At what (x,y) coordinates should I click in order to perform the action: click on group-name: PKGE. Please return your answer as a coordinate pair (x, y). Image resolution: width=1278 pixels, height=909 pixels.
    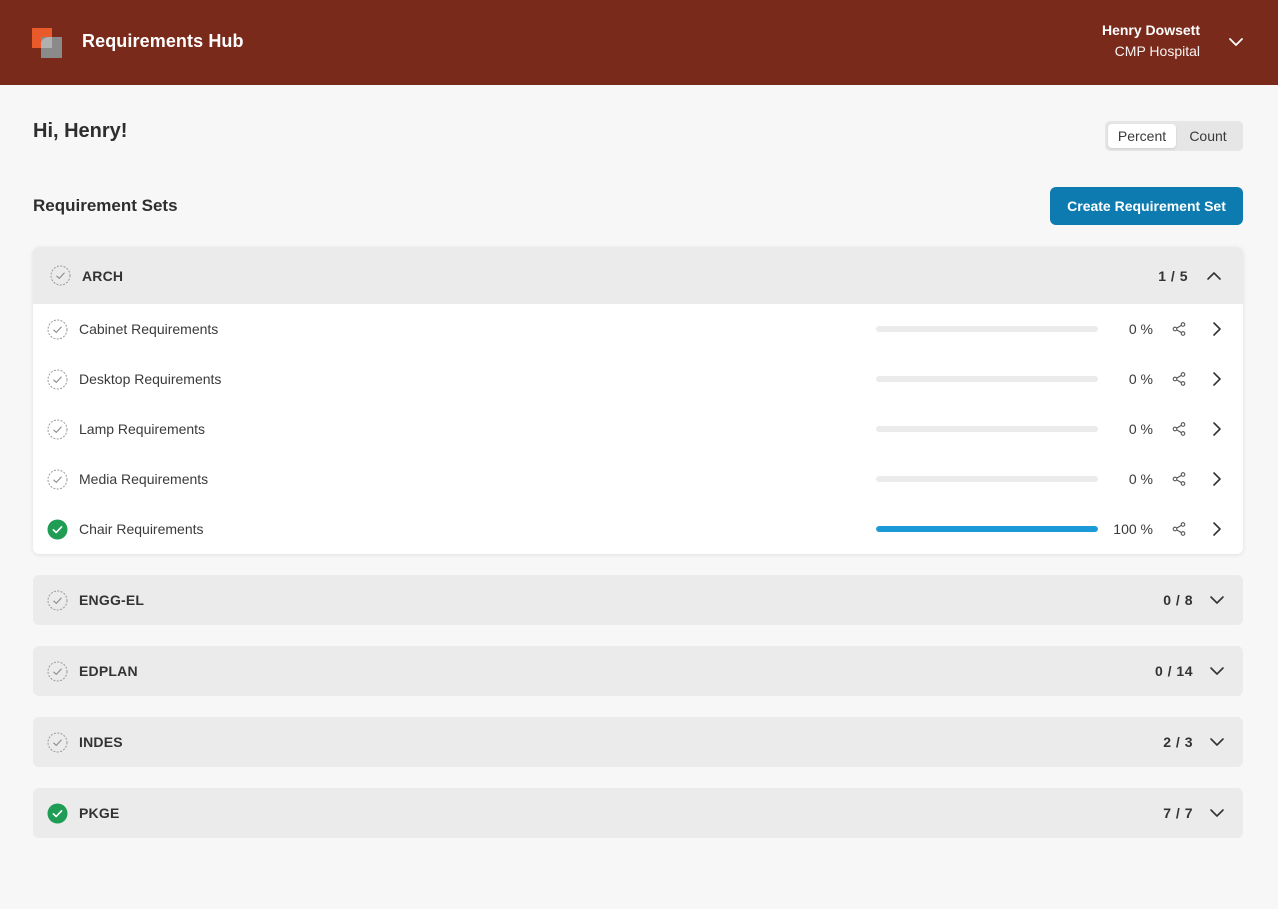
    Looking at the image, I should click on (99, 813).